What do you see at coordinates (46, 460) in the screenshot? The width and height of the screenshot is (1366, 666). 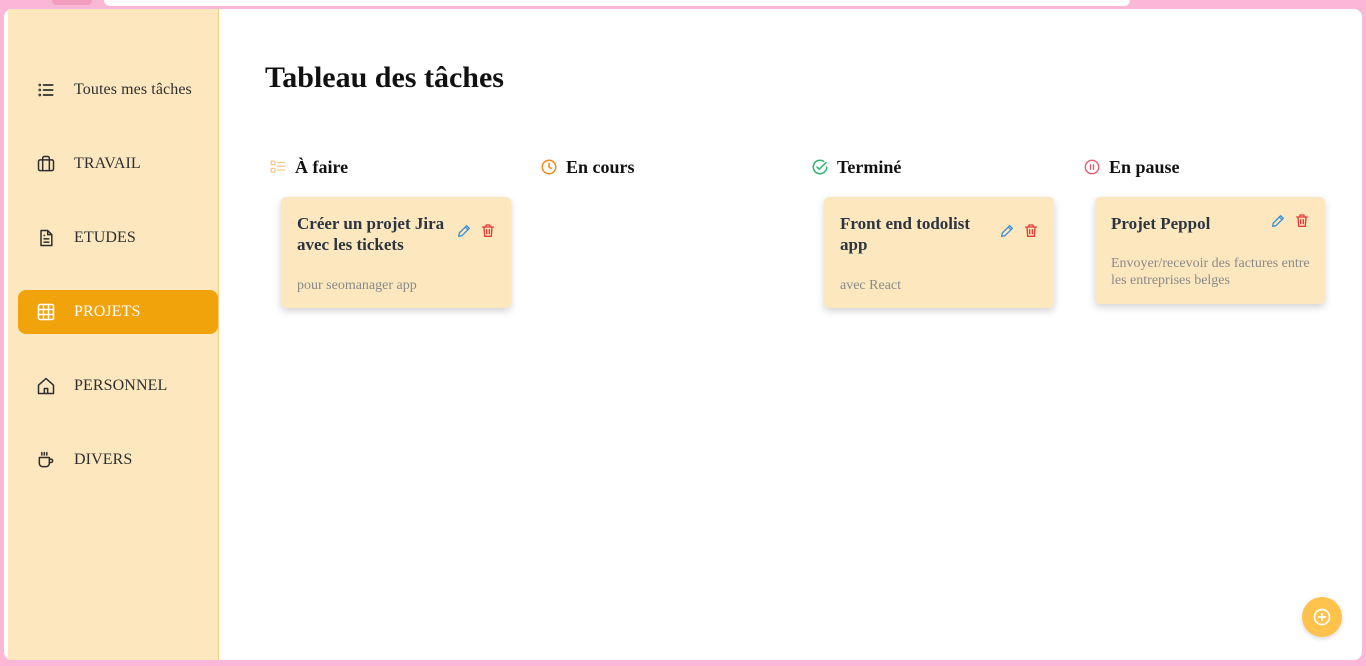 I see `coffee-icon` at bounding box center [46, 460].